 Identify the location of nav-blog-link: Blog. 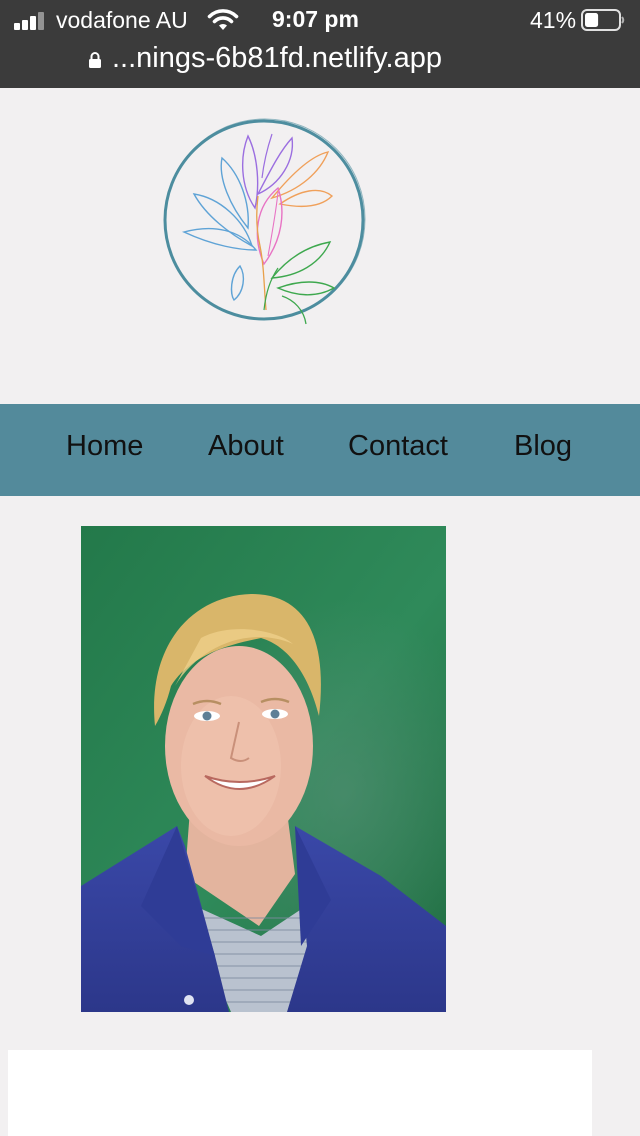
(543, 446).